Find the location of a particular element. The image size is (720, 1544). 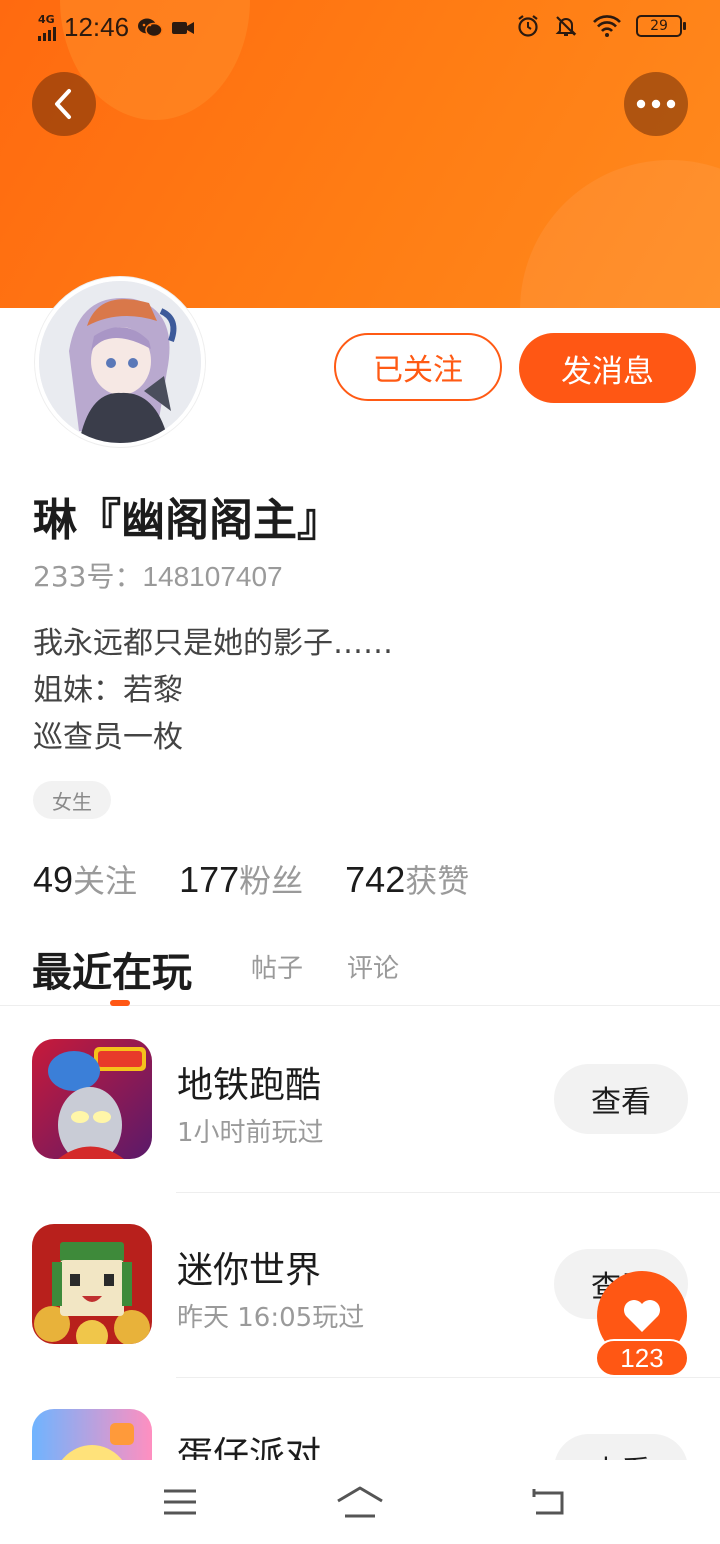

send-message-button: 发消息 is located at coordinates (607, 368).